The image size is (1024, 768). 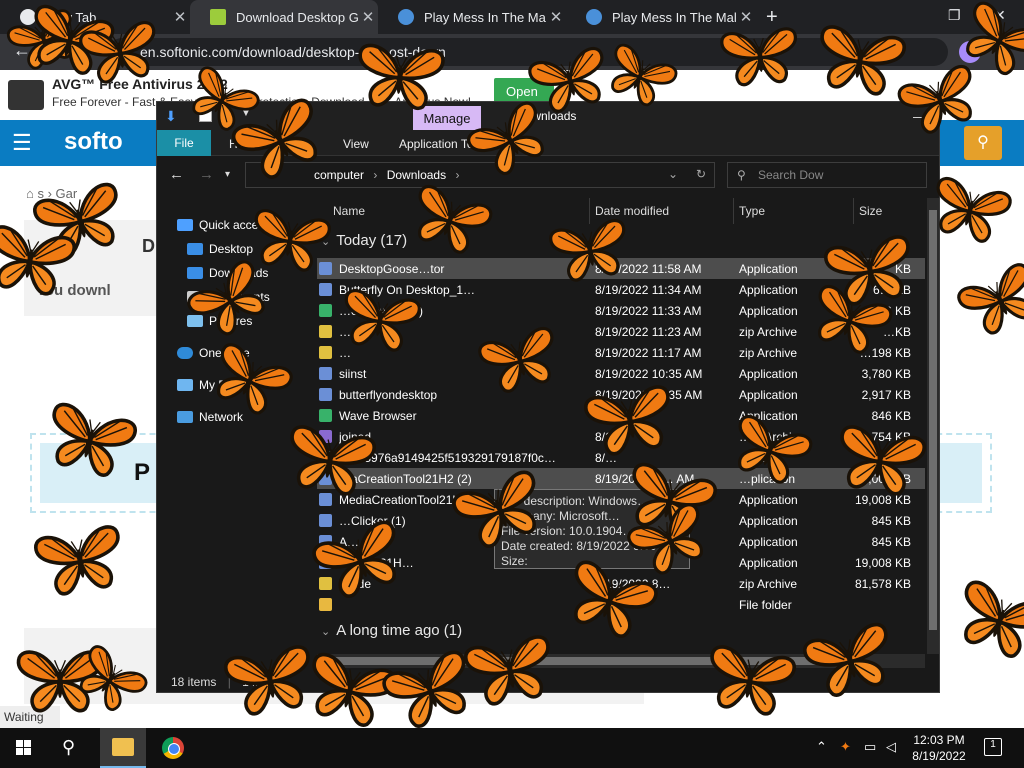 What do you see at coordinates (621, 583) in the screenshot?
I see `file-row: …ade 8/19/2022 8… zip Archive 81,578 KB` at bounding box center [621, 583].